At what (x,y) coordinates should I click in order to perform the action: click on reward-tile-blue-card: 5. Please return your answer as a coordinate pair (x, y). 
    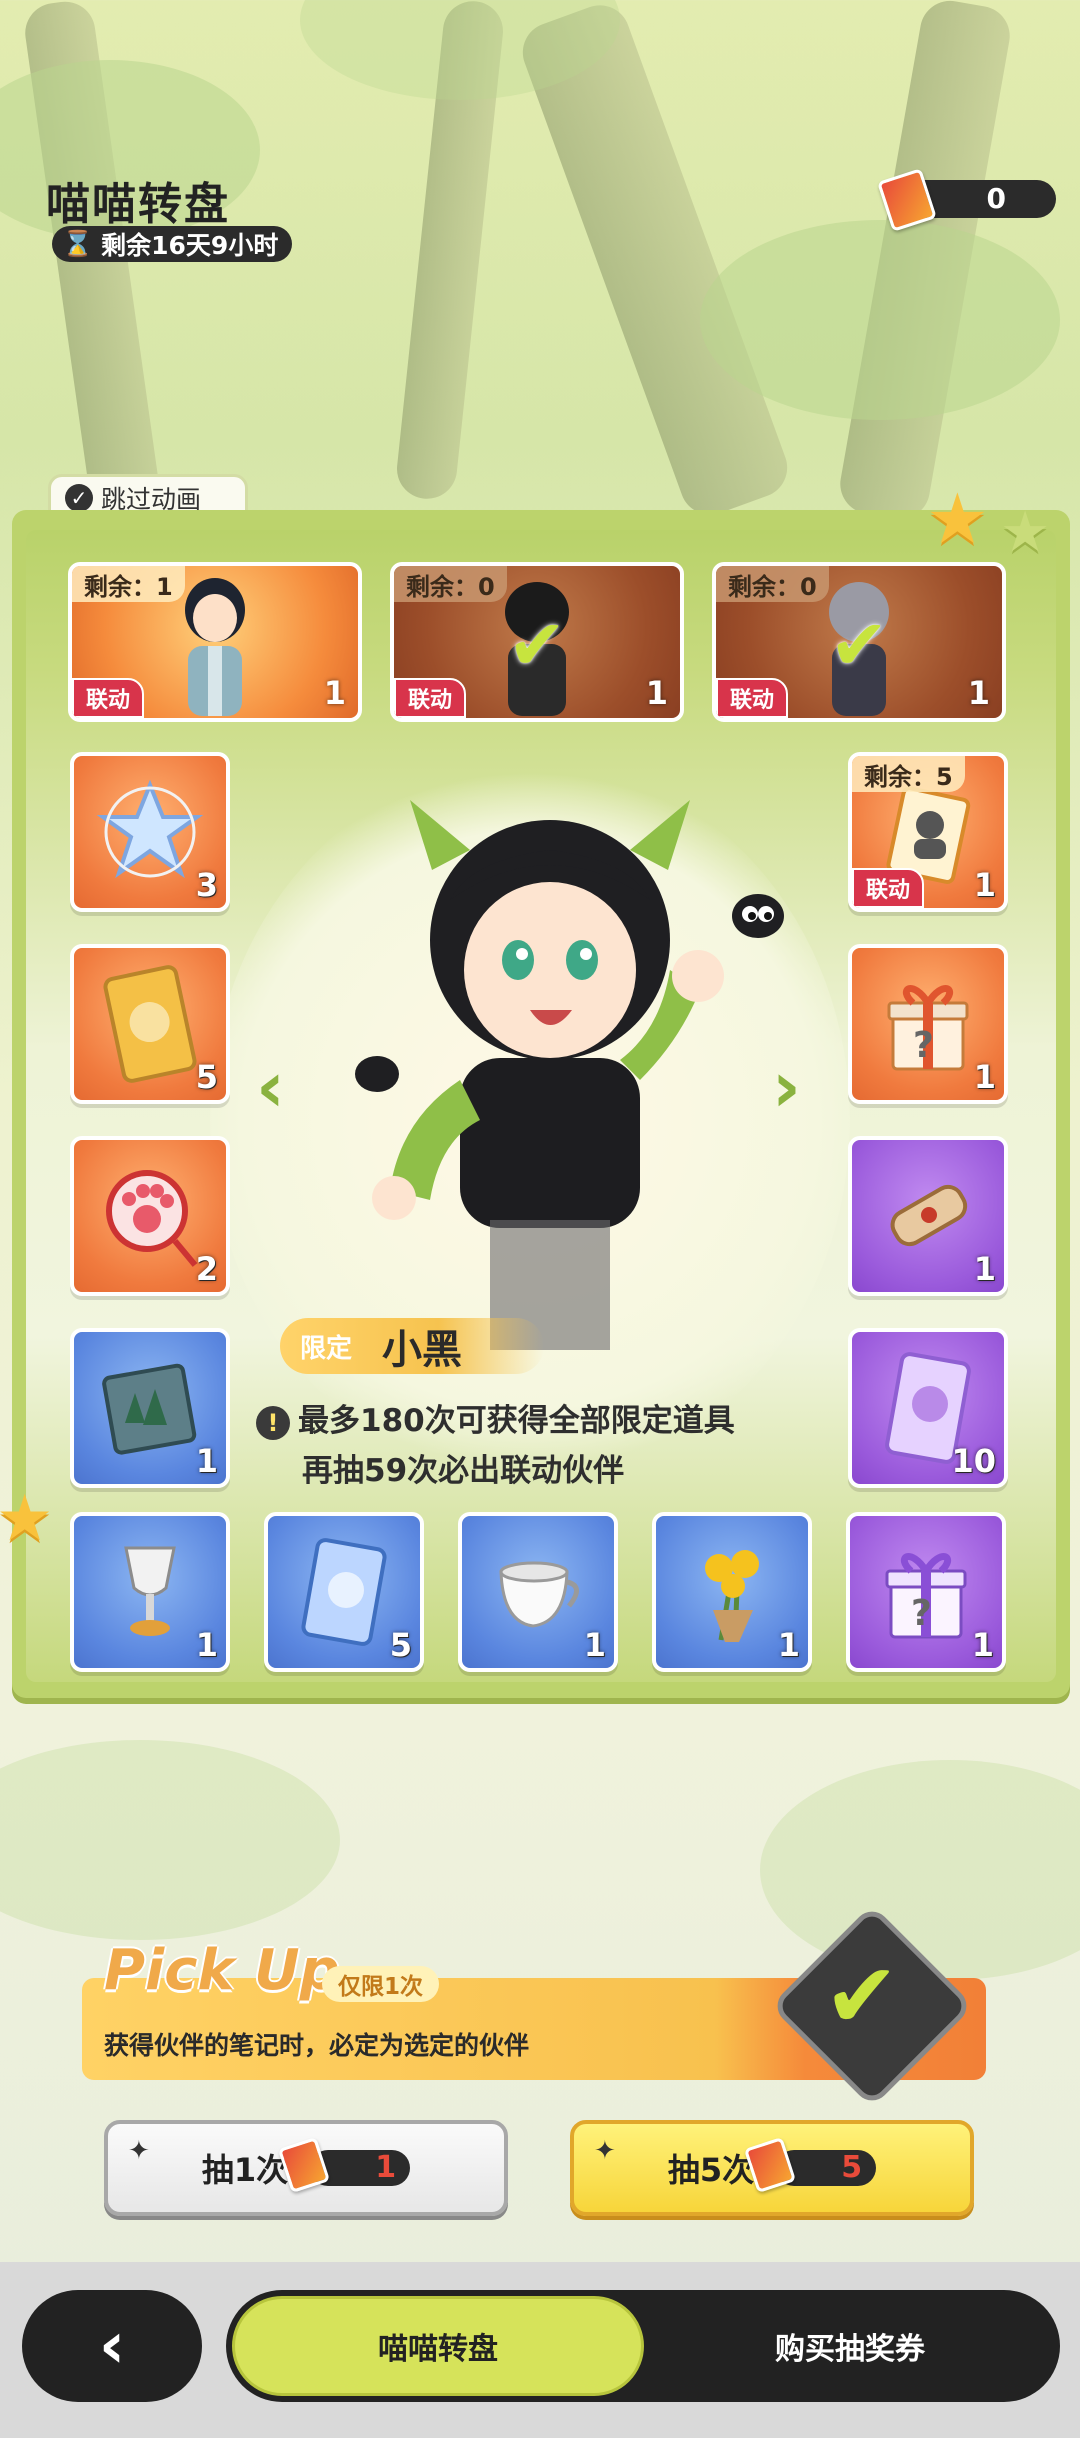
    Looking at the image, I should click on (344, 1592).